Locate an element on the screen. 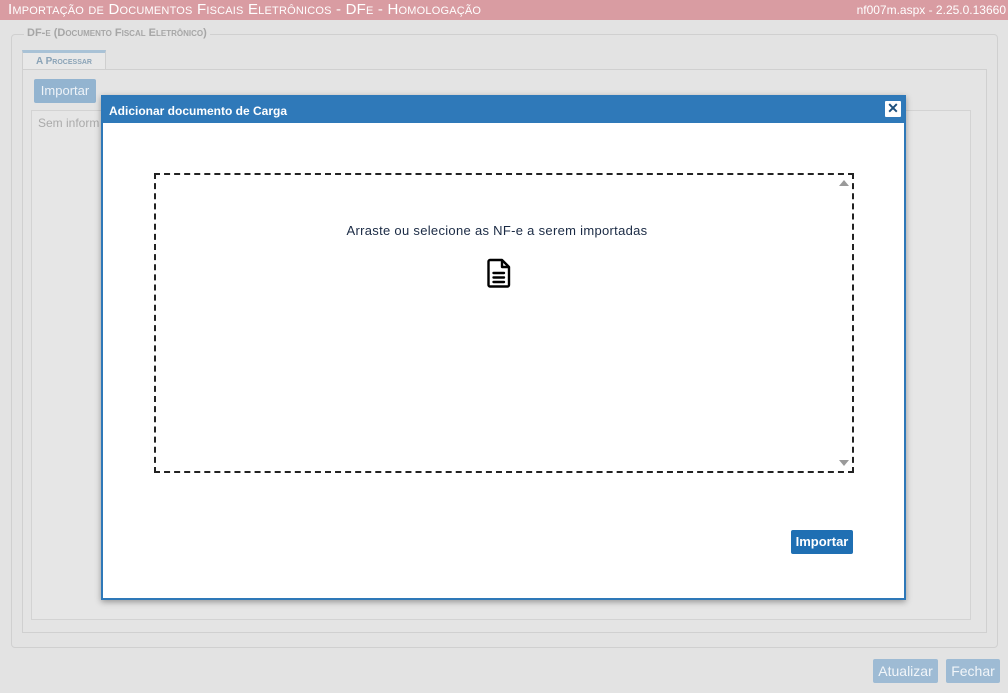 The image size is (1008, 693). fieldset-legend: DF-e (Documento Fiscal Eletrônico) is located at coordinates (117, 33).